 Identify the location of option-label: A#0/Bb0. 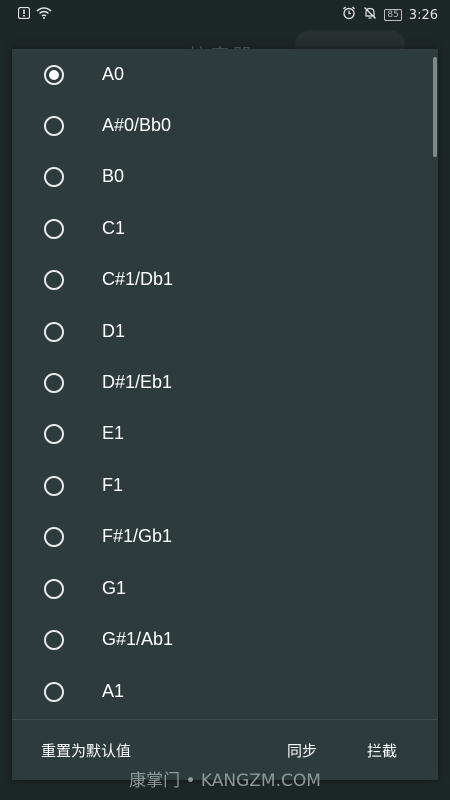
(137, 125).